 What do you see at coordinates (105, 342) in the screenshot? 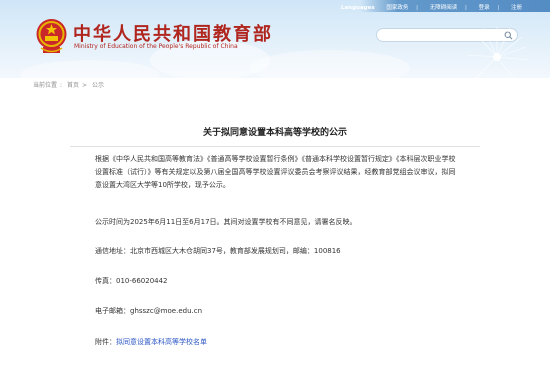
I see `attachment-label: 附件：` at bounding box center [105, 342].